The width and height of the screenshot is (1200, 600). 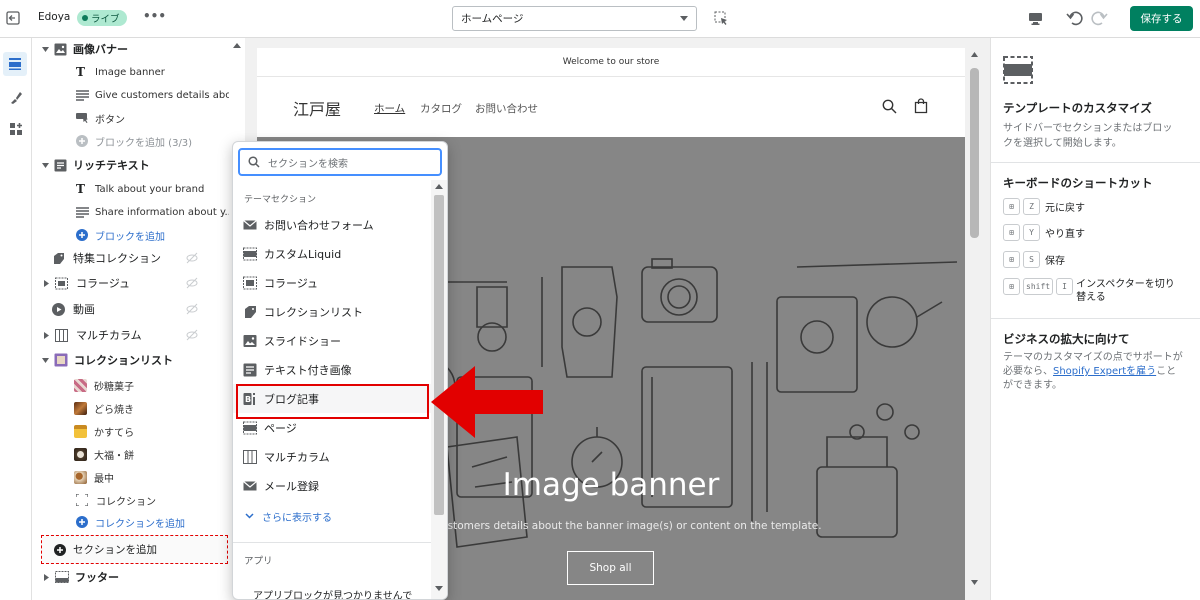 What do you see at coordinates (250, 369) in the screenshot?
I see `image-text-icon` at bounding box center [250, 369].